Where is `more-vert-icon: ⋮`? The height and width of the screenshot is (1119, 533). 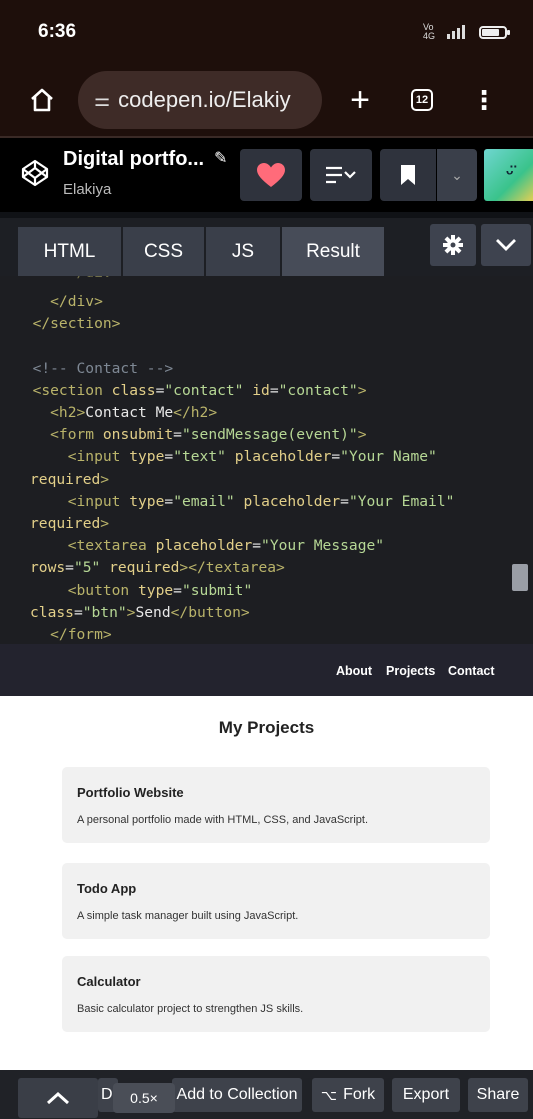
more-vert-icon: ⋮ is located at coordinates (484, 99).